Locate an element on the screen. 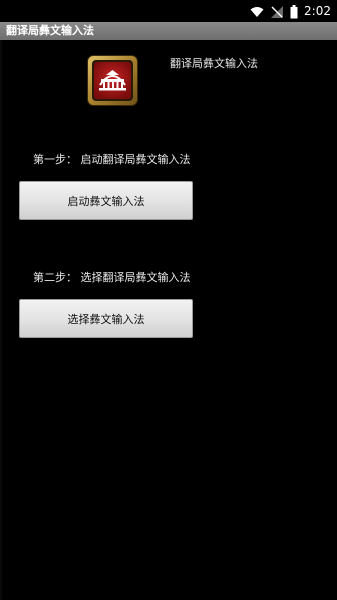 This screenshot has height=600, width=337. start-input-method-button: 启动彝文输入法 is located at coordinates (106, 200).